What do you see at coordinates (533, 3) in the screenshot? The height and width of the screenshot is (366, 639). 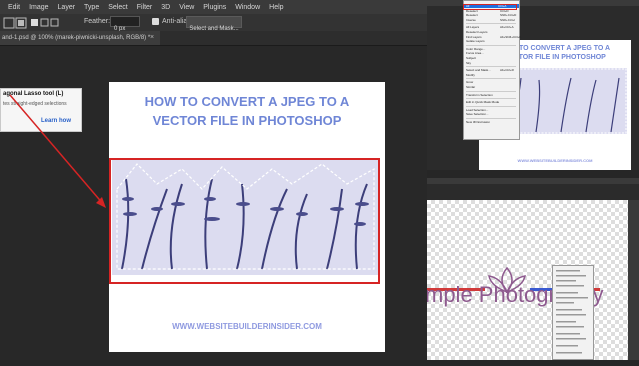 I see `menu-bar-small` at bounding box center [533, 3].